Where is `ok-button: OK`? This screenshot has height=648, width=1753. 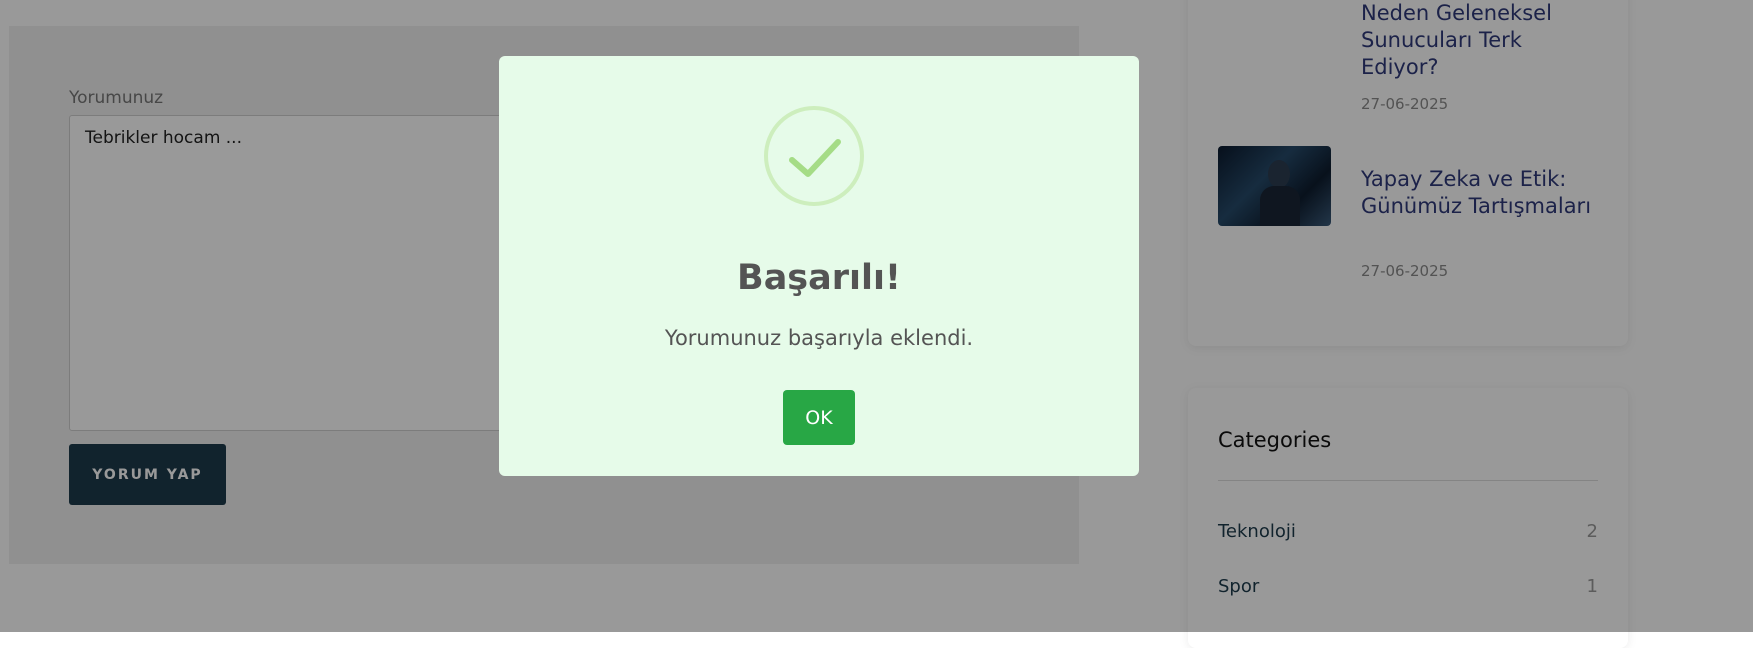 ok-button: OK is located at coordinates (819, 417).